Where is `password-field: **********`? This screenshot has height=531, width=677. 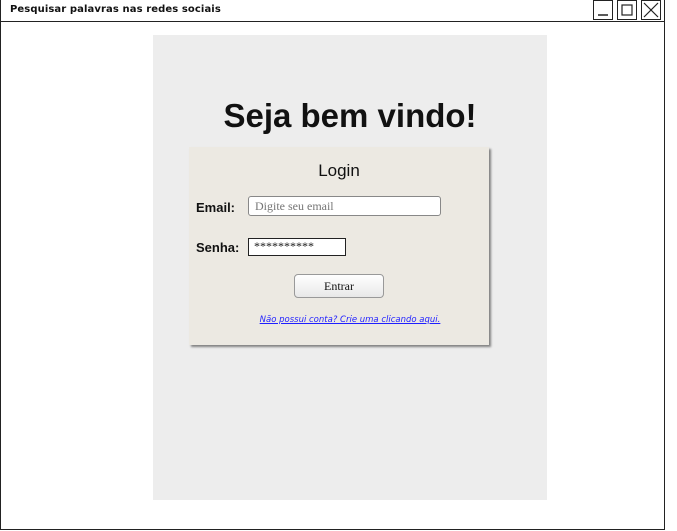
password-field: ********** is located at coordinates (297, 247).